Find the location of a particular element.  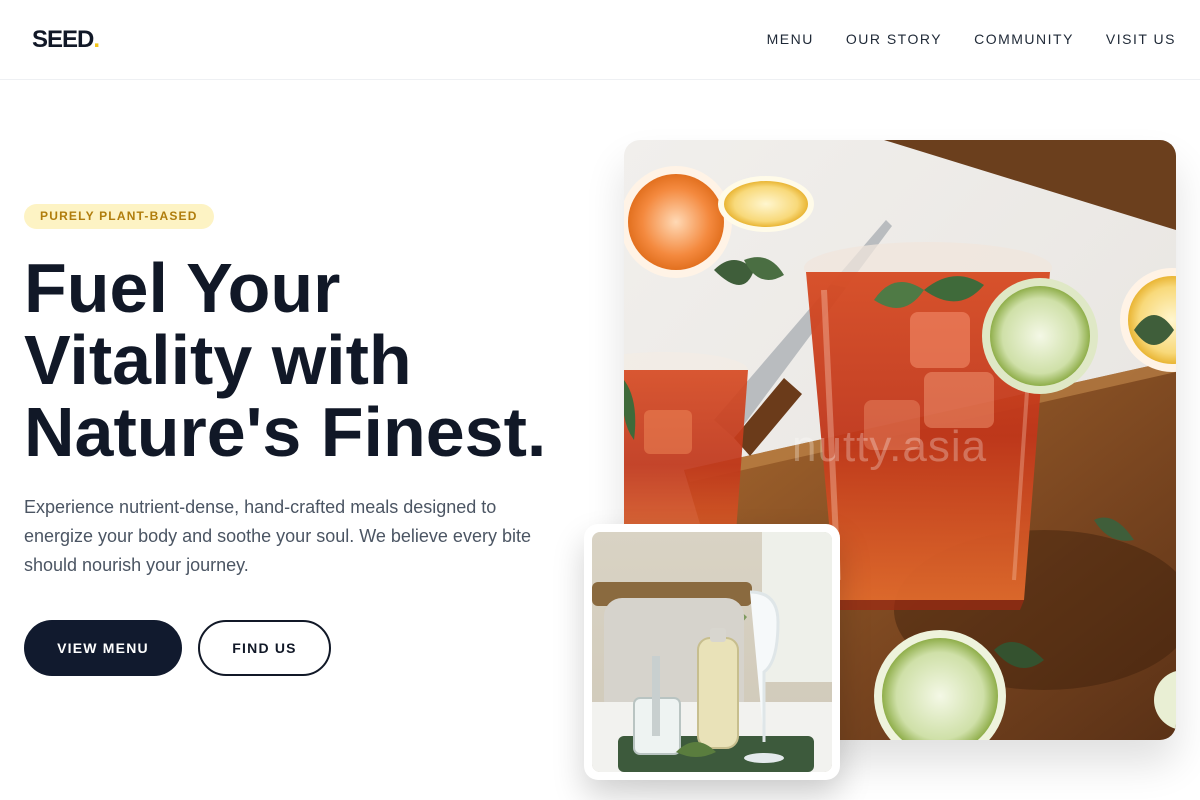

nav-item-community: COMMUNITY is located at coordinates (1024, 39).